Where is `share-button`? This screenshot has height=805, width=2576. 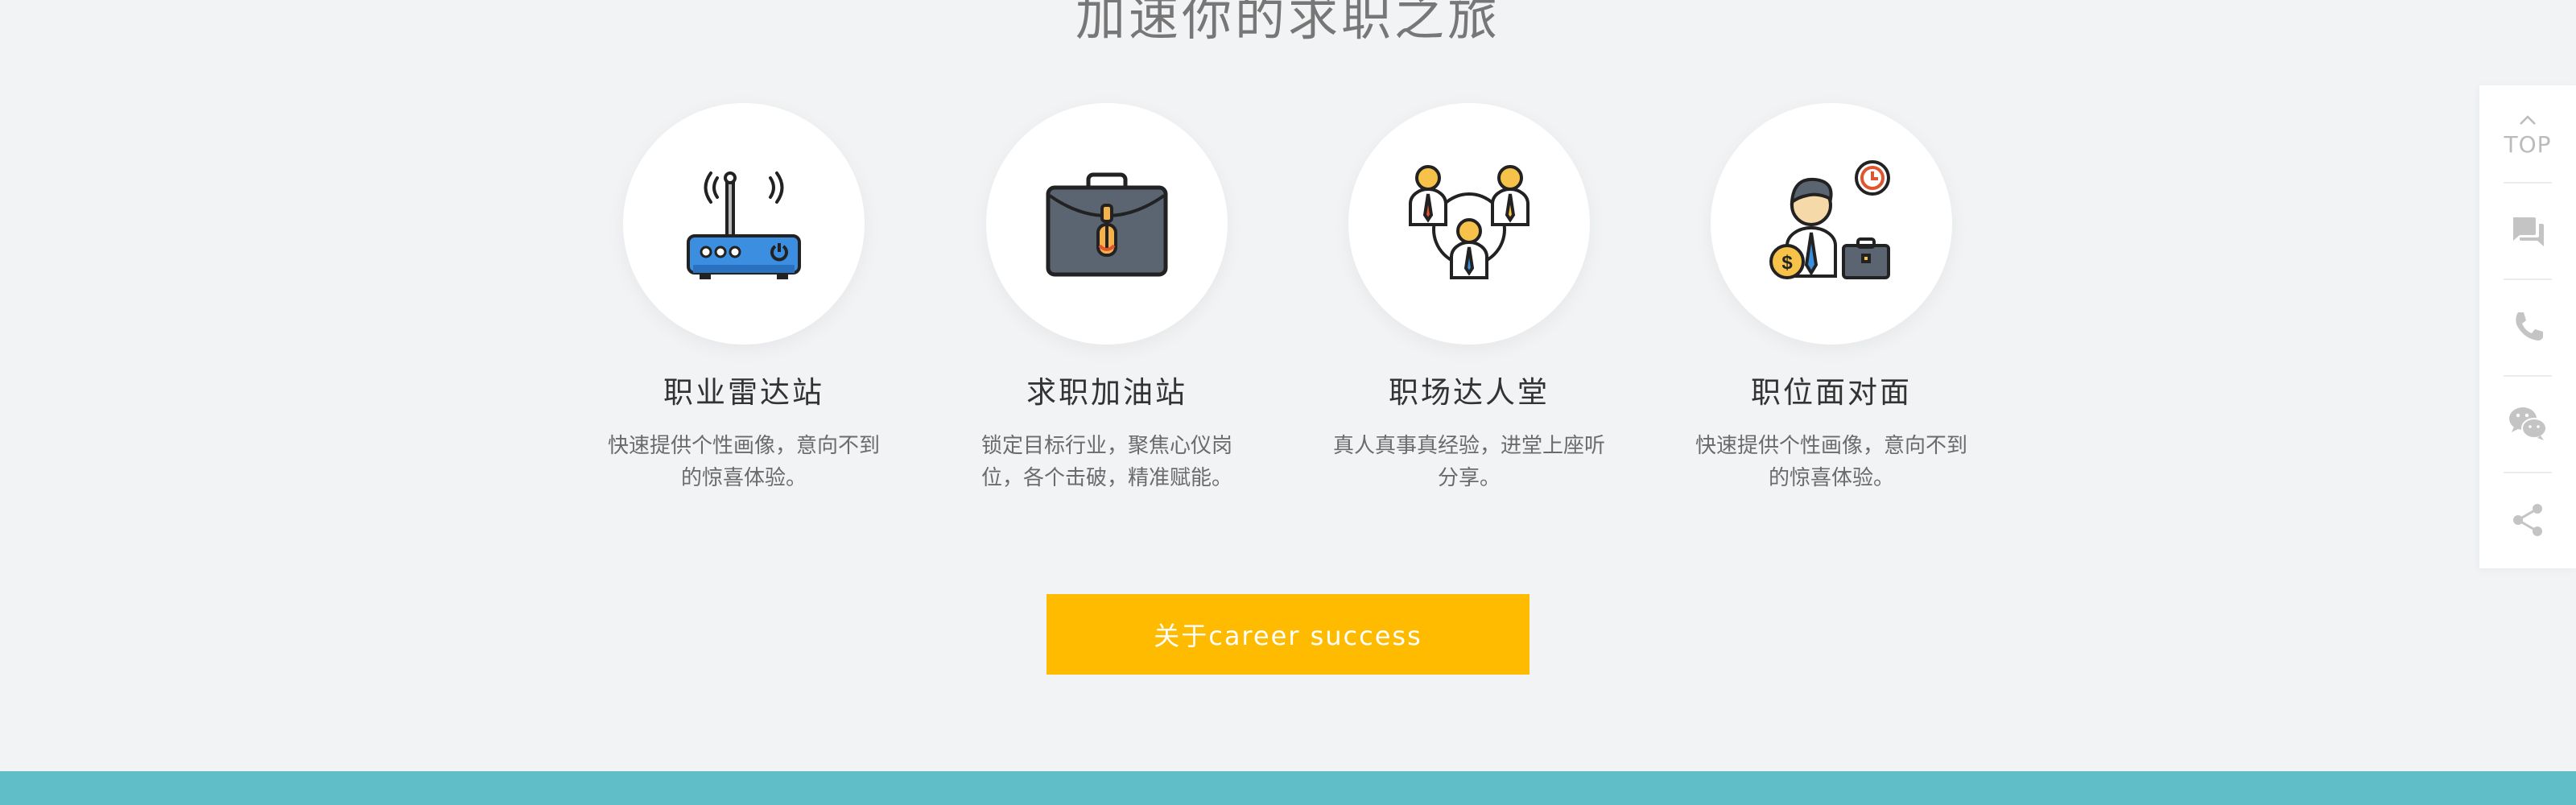 share-button is located at coordinates (2527, 520).